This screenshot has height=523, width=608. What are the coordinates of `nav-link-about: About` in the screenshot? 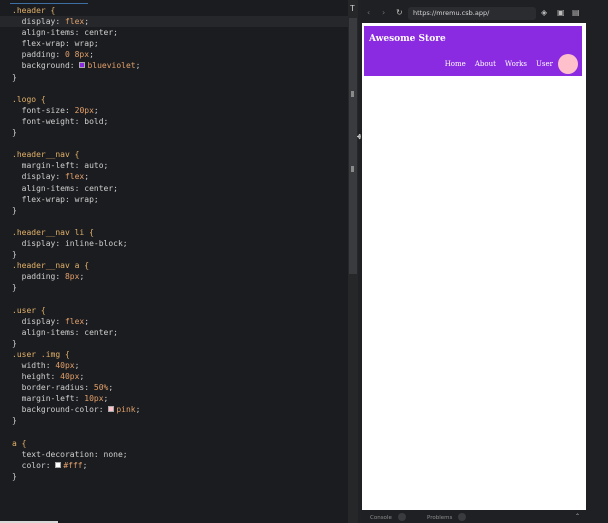 It's located at (485, 64).